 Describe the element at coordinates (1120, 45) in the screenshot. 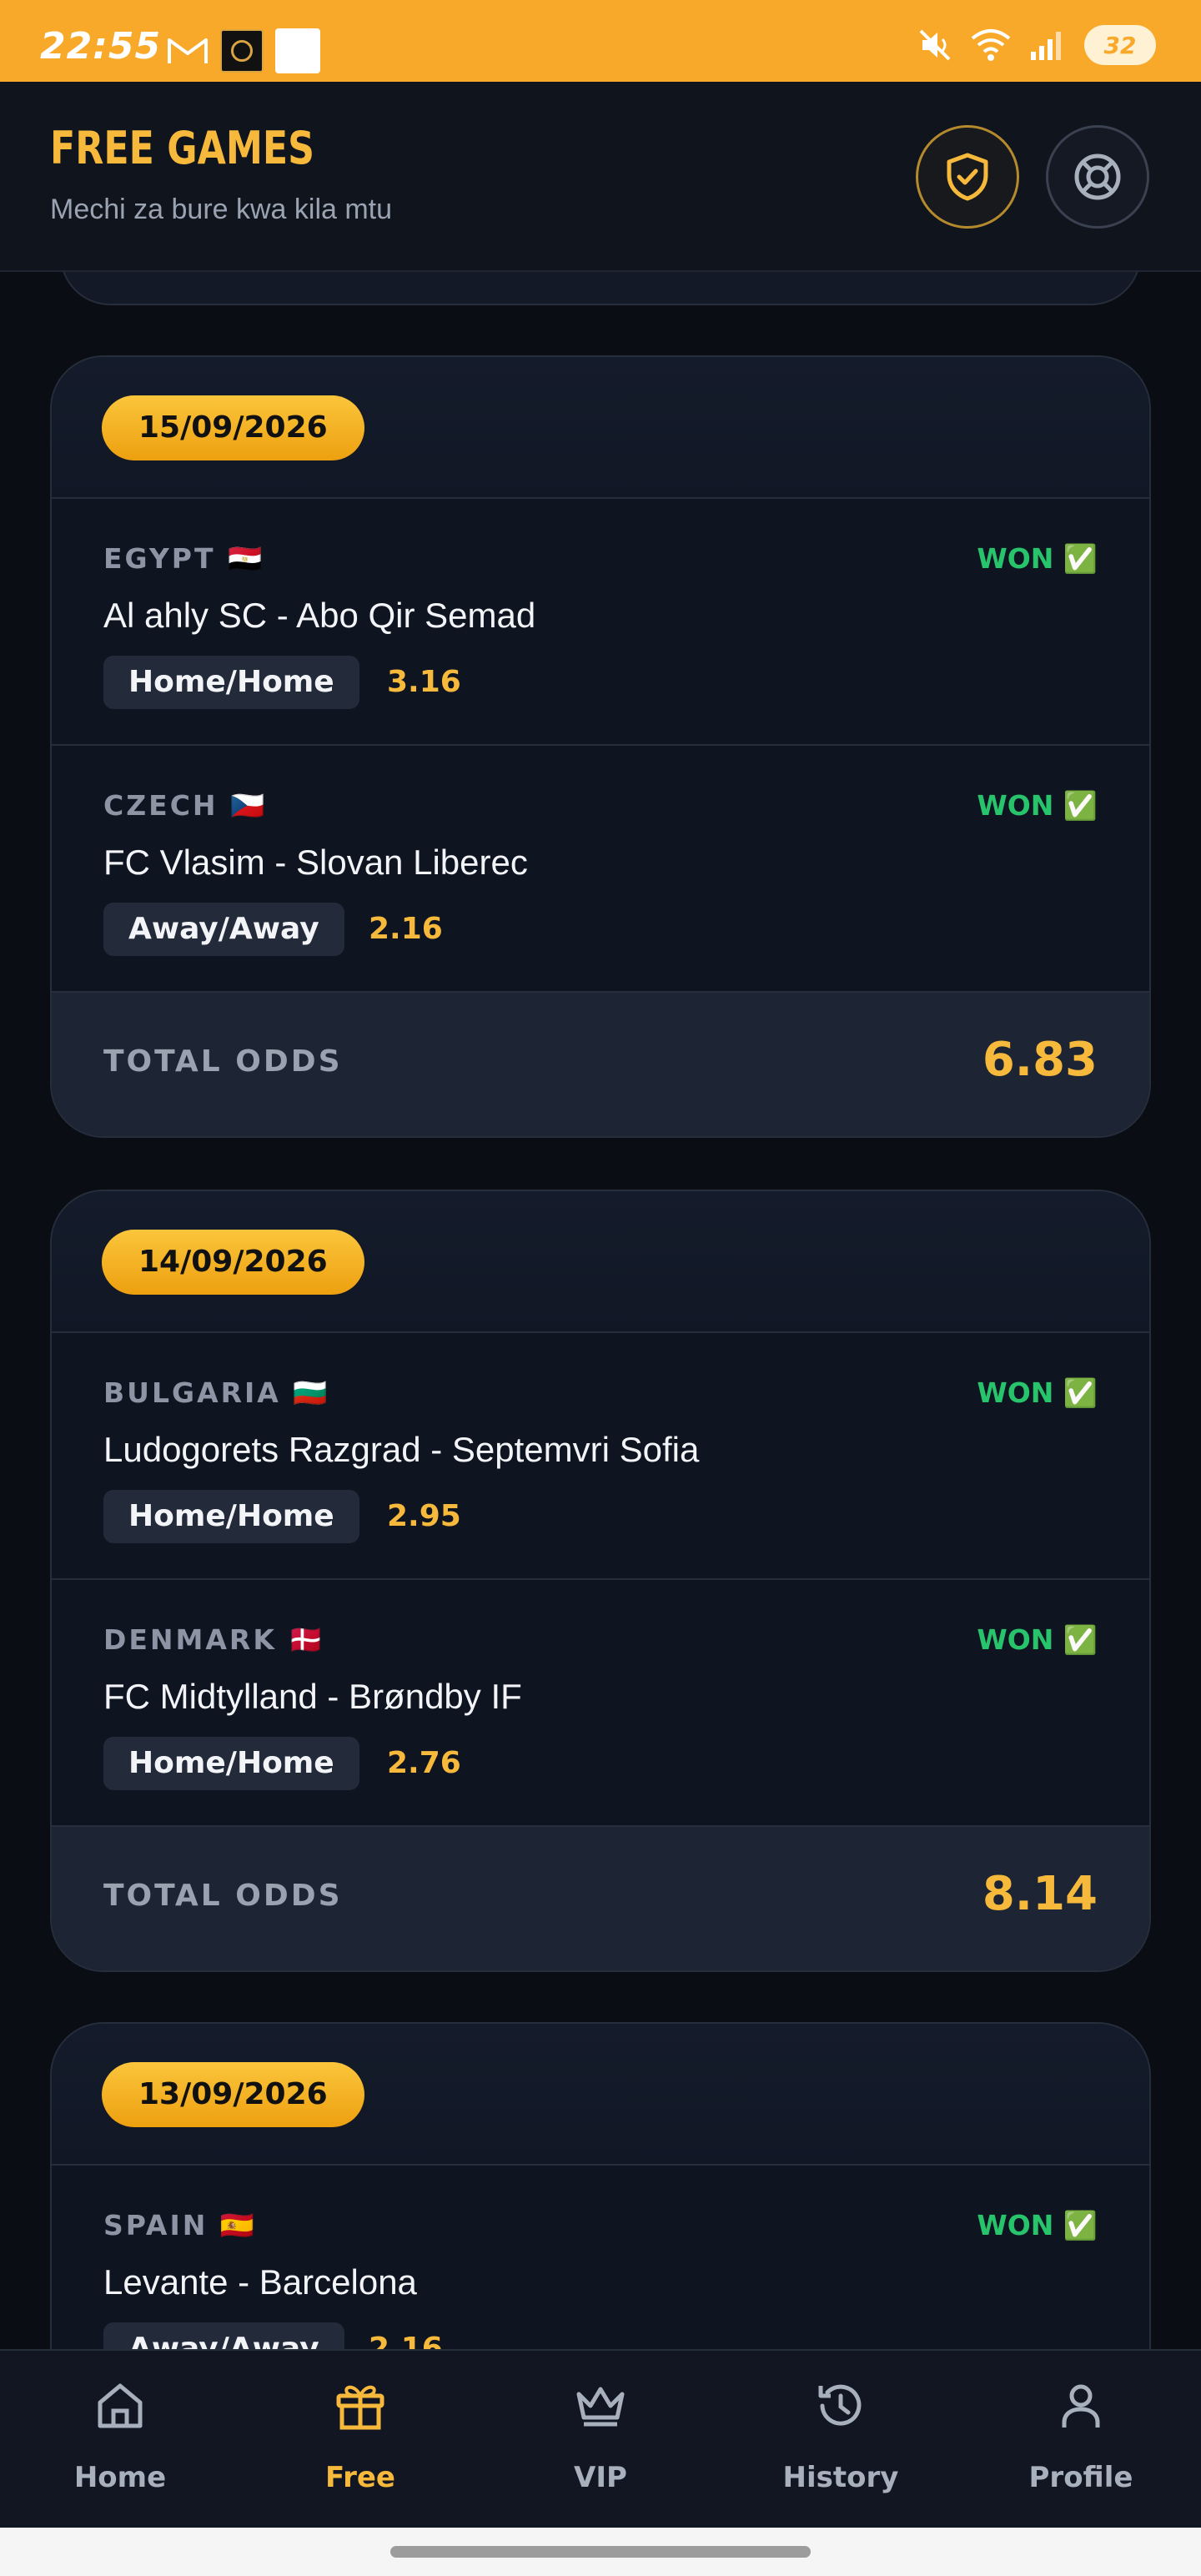

I see `battery-icon: 32` at that location.